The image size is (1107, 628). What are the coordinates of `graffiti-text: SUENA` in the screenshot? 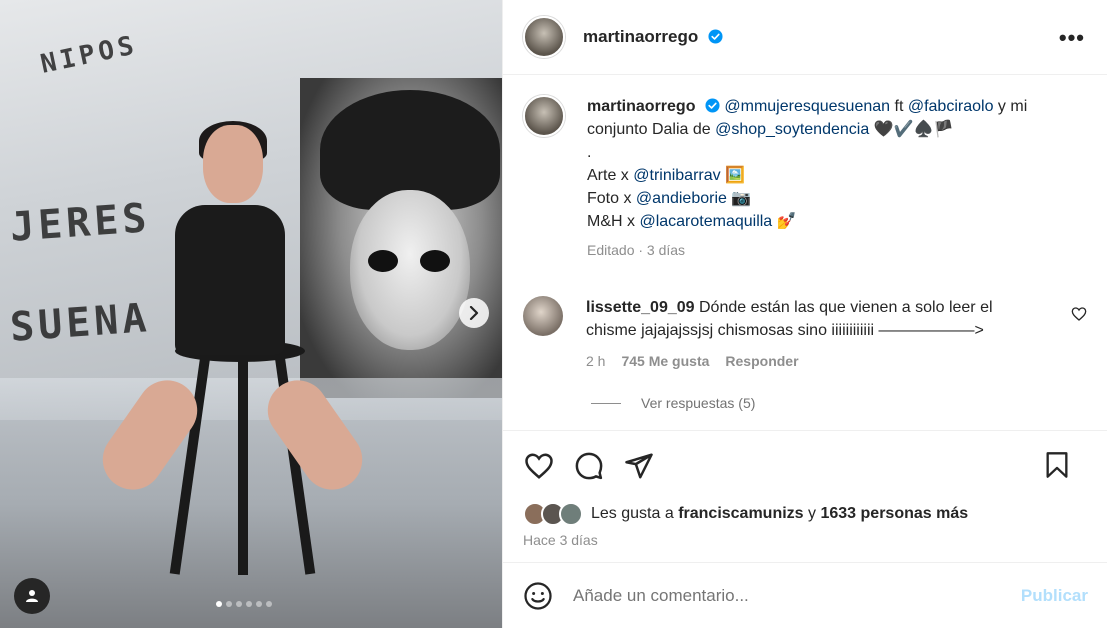 It's located at (80, 323).